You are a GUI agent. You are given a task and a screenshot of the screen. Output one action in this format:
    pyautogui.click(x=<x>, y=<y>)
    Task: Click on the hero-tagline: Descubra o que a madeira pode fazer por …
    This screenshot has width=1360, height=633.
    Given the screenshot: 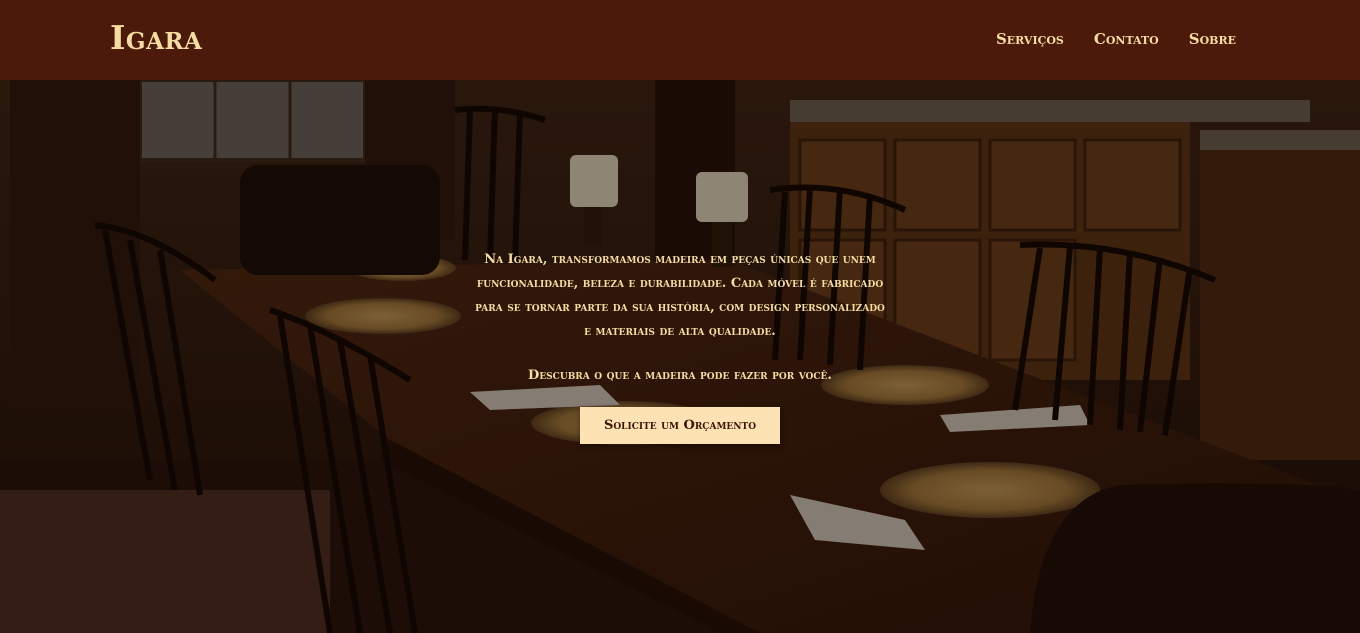 What is the action you would take?
    pyautogui.click(x=680, y=375)
    